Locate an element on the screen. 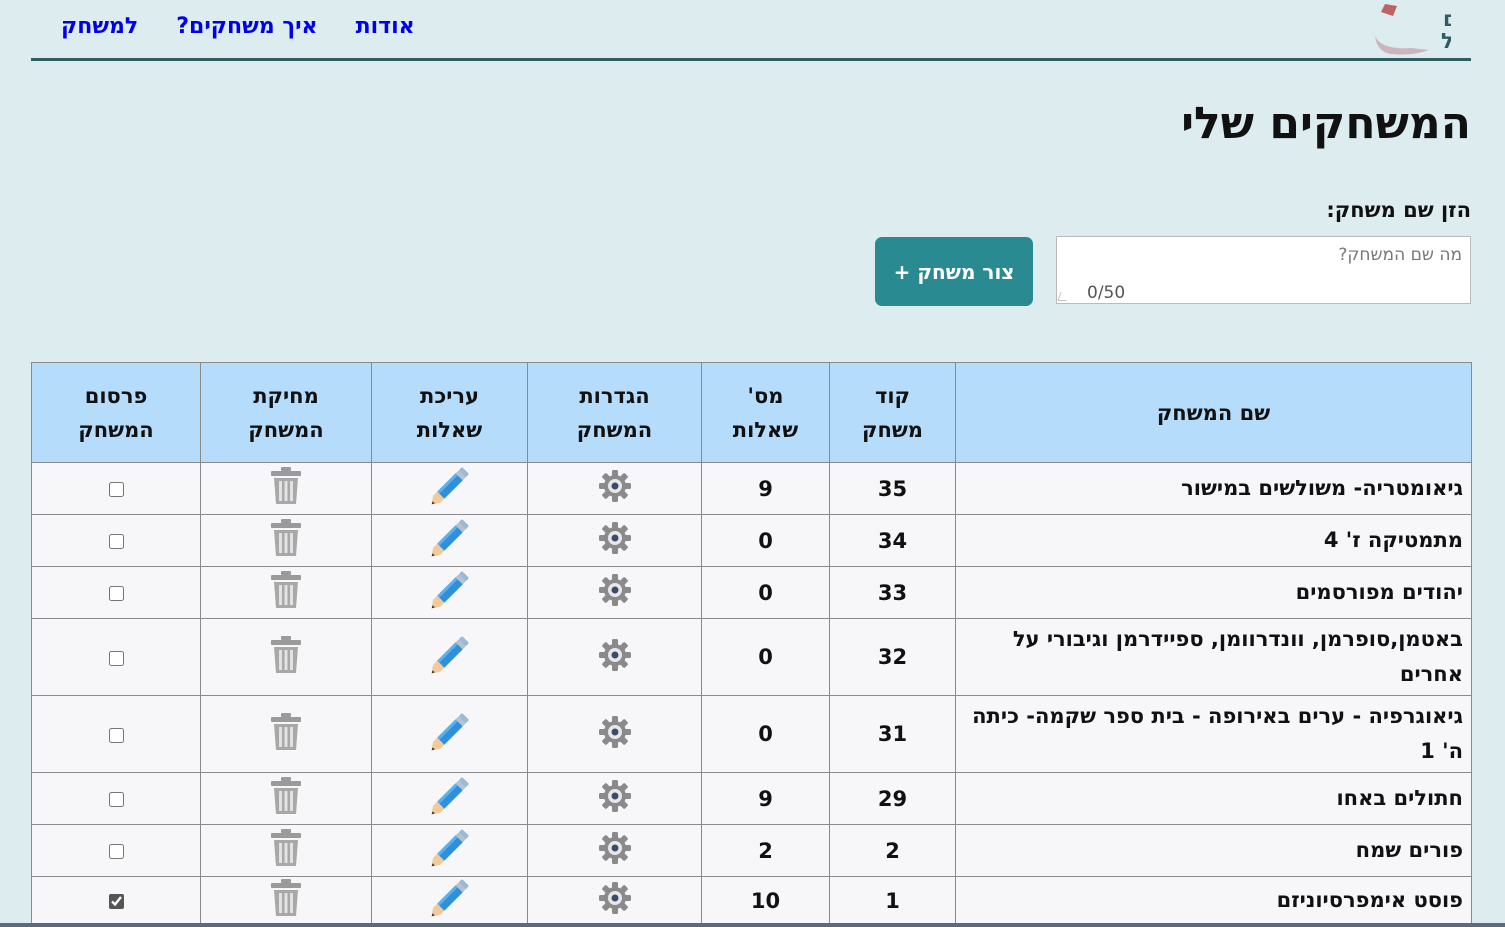 This screenshot has width=1505, height=927. create-game-button: צור משחק + is located at coordinates (954, 271).